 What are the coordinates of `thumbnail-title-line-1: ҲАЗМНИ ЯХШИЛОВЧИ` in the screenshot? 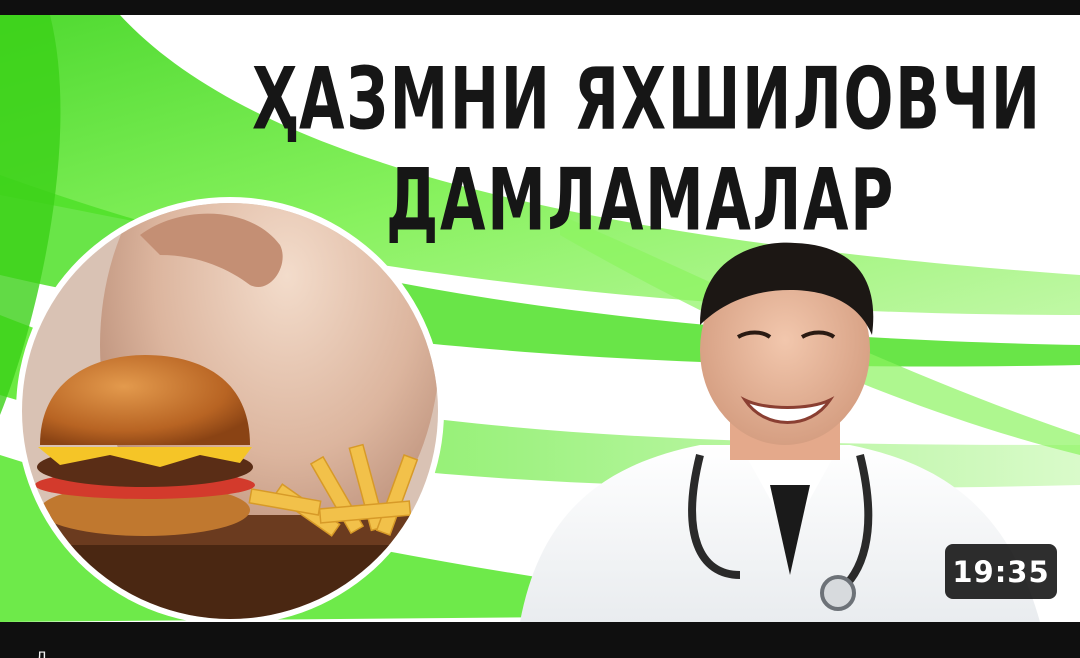 It's located at (647, 99).